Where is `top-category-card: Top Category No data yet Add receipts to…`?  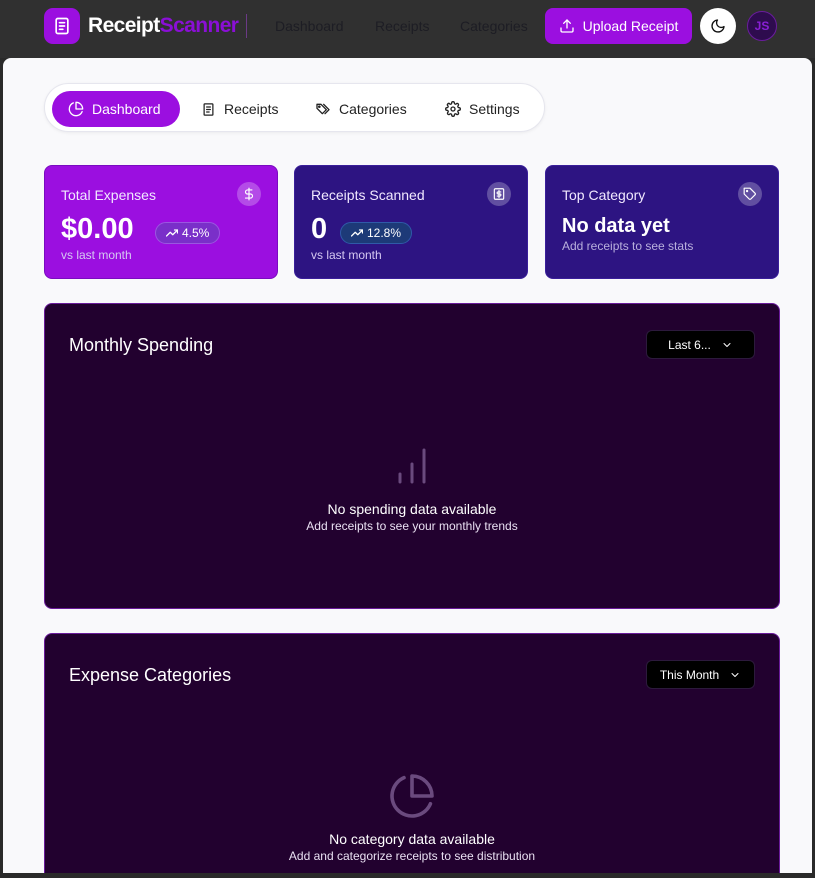 top-category-card: Top Category No data yet Add receipts to… is located at coordinates (662, 222).